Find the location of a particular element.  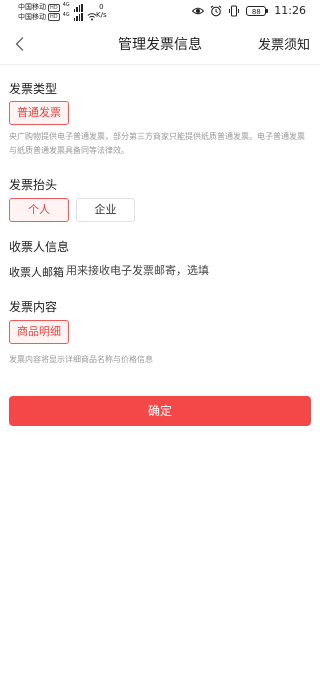

hd-badge-2: HD is located at coordinates (54, 17).